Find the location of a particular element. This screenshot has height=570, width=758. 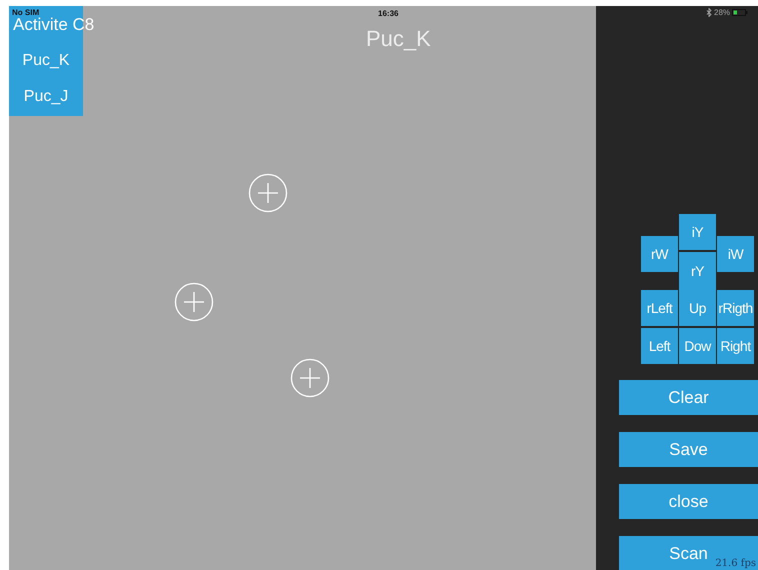

fps-counter: 21.6 fps is located at coordinates (735, 563).